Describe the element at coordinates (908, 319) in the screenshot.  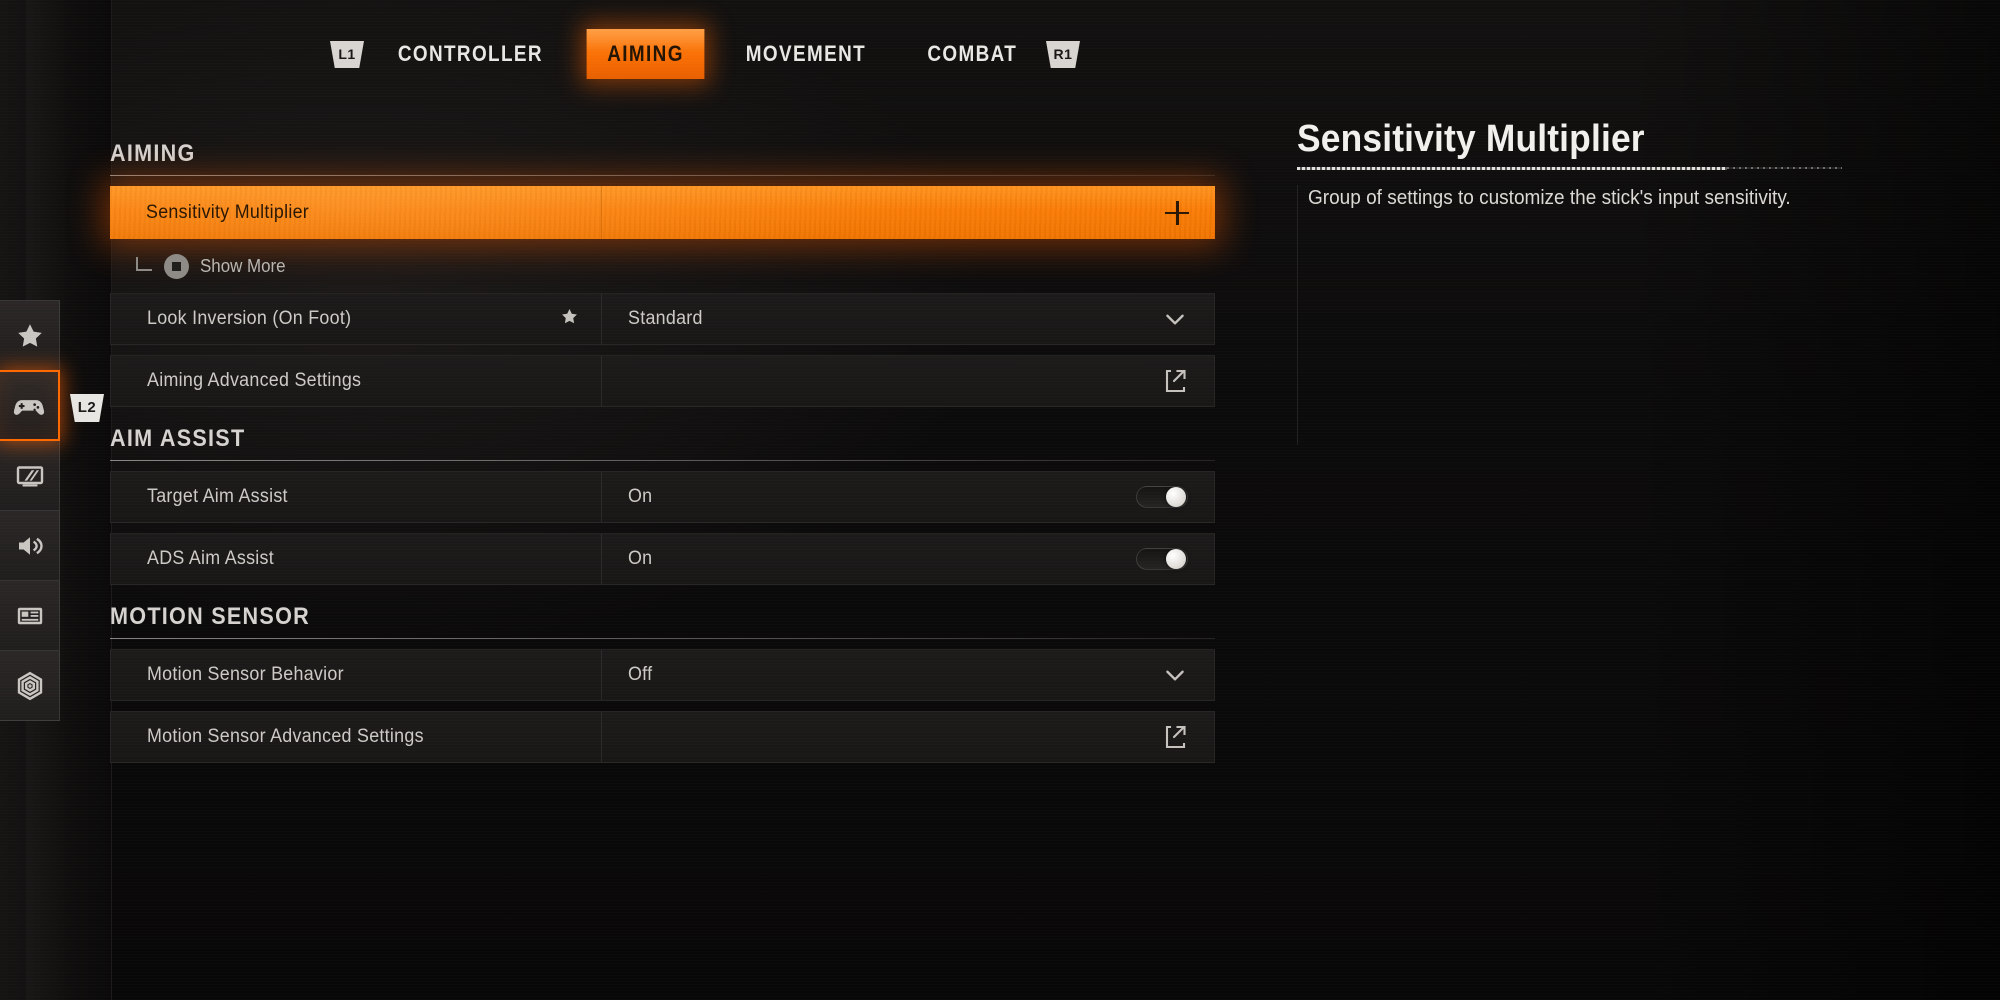
I see `row-control-cell: Standard` at that location.